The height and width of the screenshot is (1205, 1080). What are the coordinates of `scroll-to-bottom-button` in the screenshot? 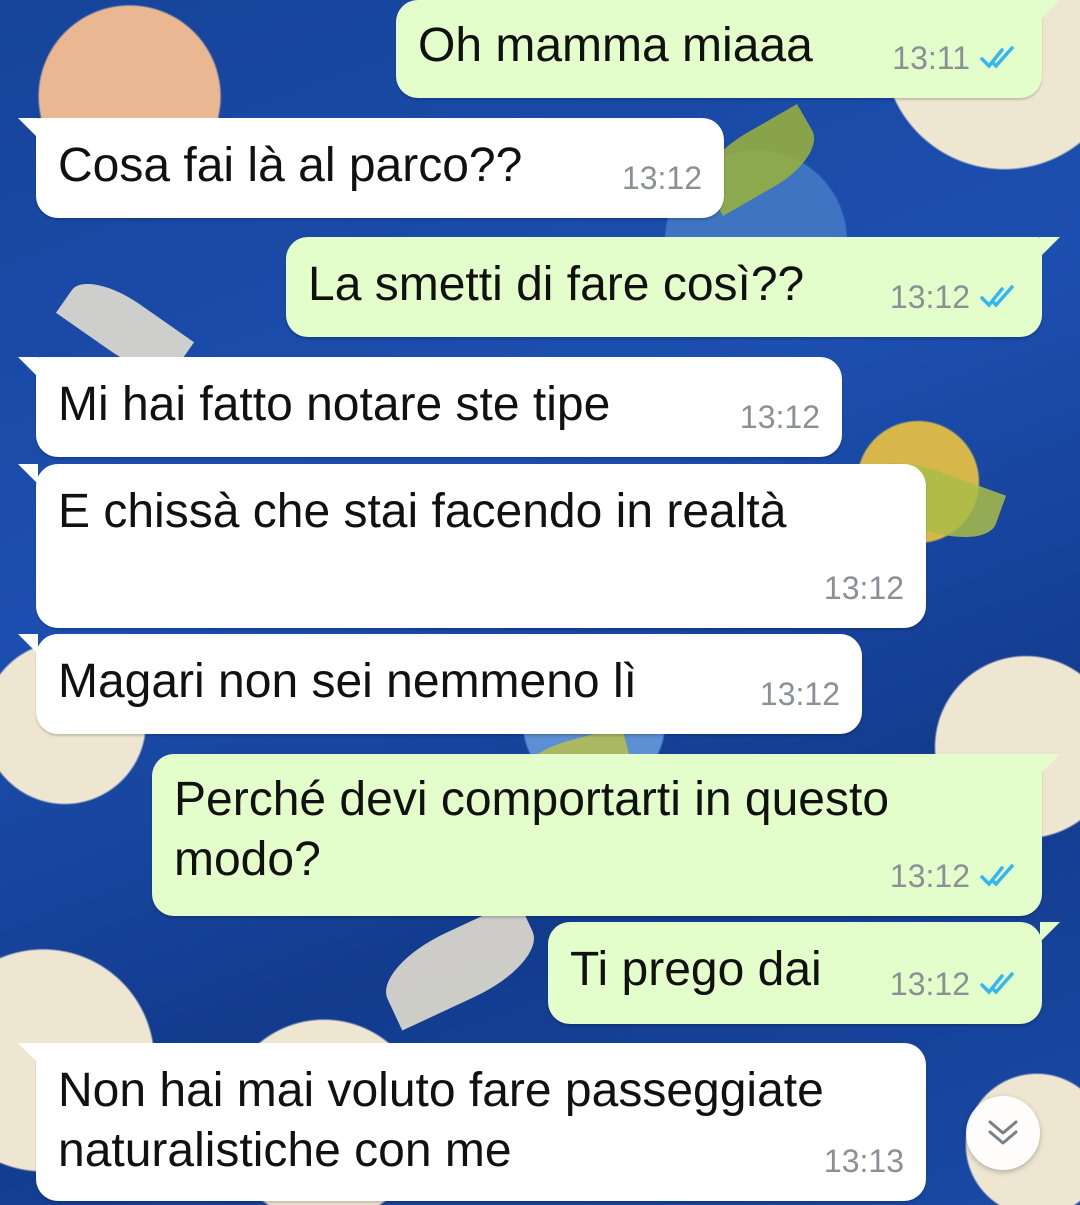 It's located at (1003, 1133).